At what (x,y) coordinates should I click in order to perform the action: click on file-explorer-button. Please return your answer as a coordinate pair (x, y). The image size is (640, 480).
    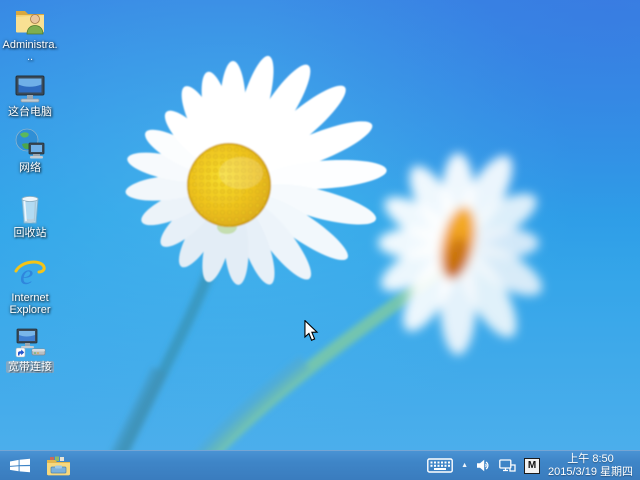
    Looking at the image, I should click on (58, 465).